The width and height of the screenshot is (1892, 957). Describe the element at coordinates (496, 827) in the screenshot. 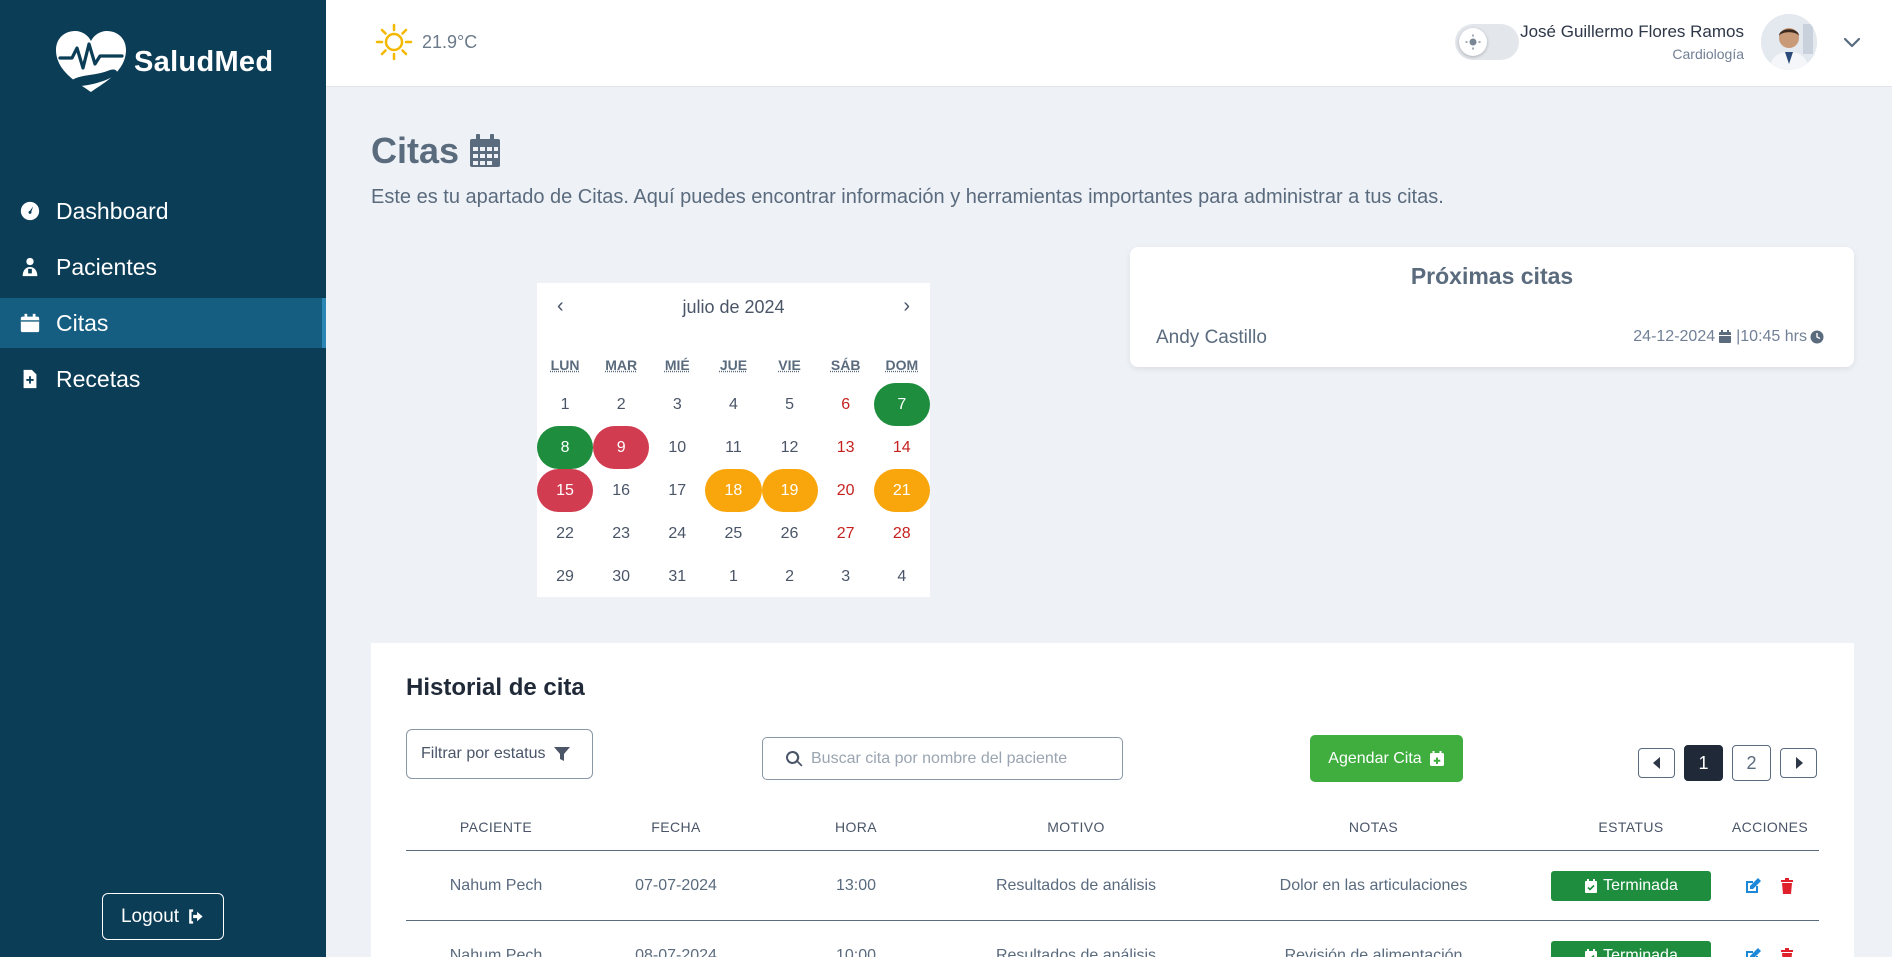

I see `column-header: PACIENTE` at that location.